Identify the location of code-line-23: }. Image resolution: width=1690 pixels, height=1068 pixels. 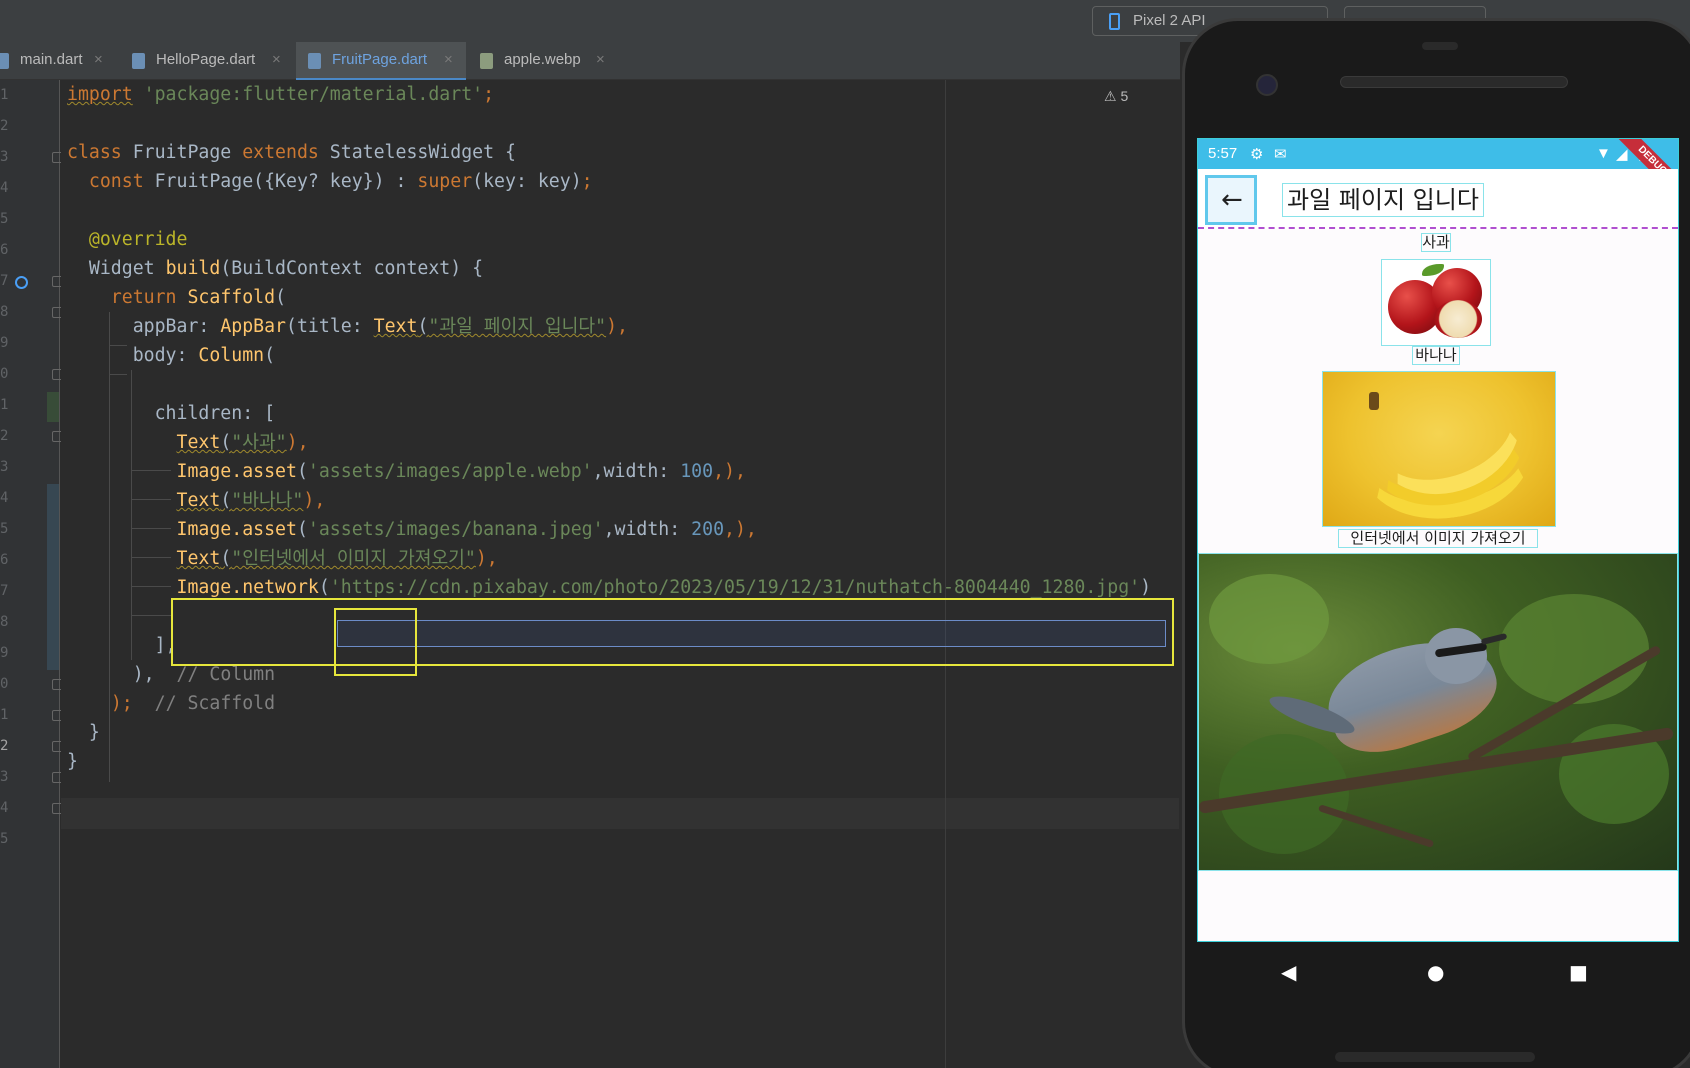
(94, 732).